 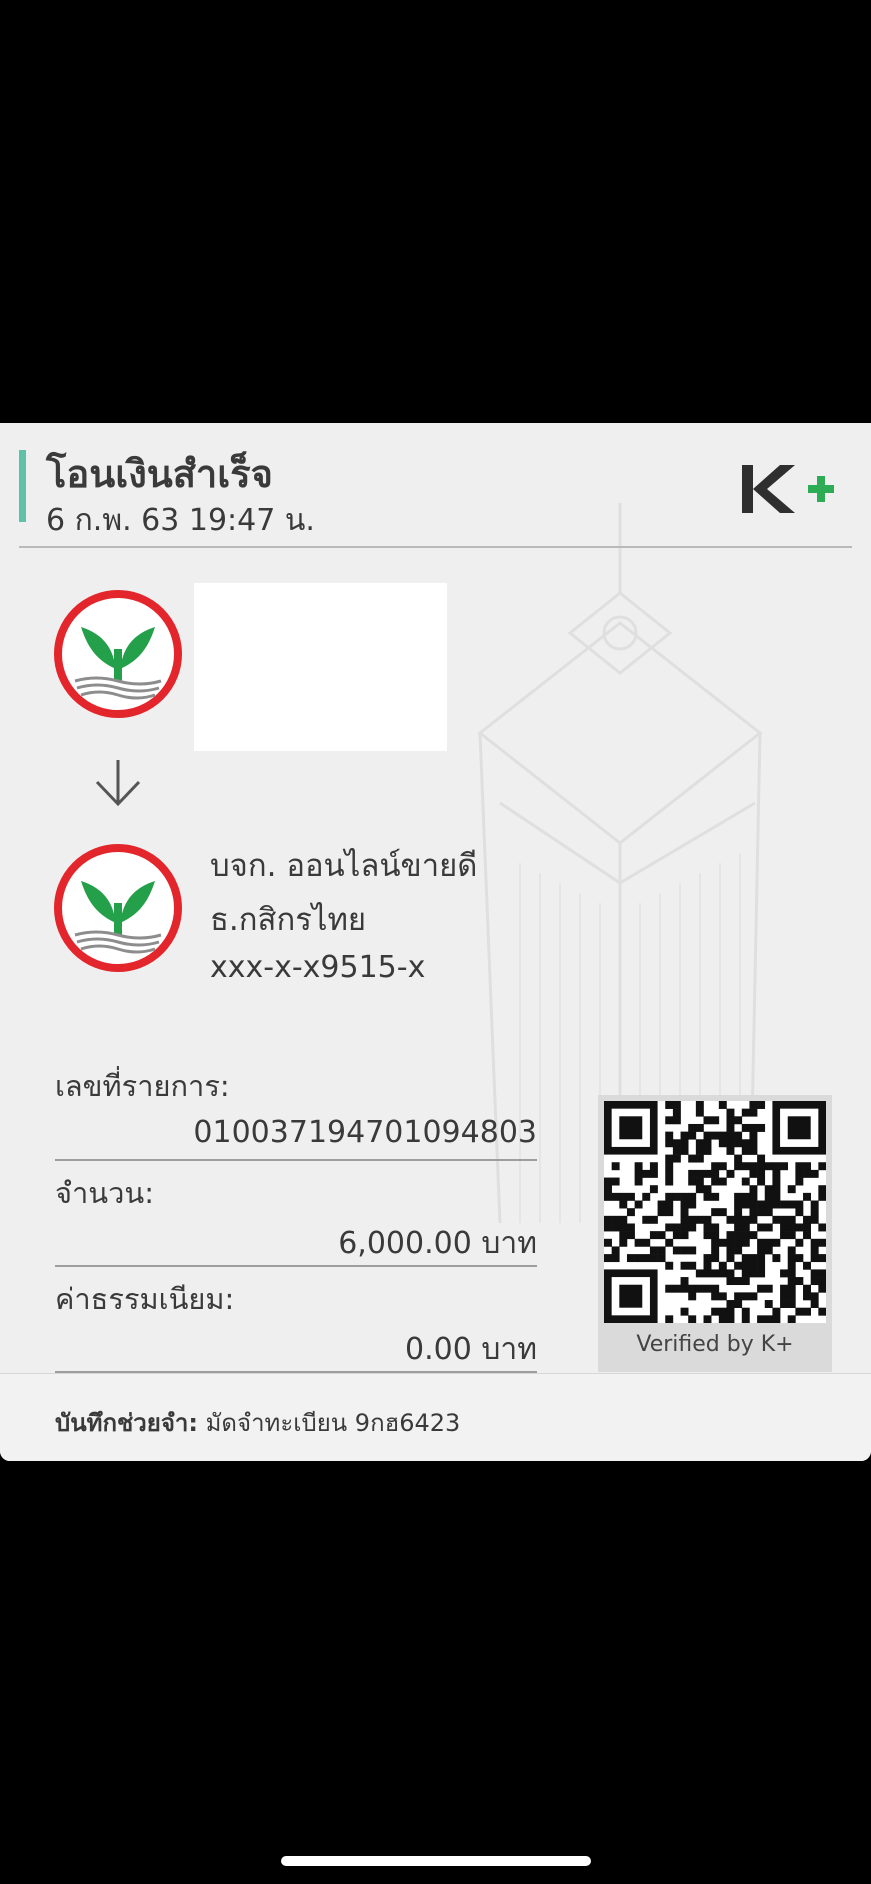 I want to click on reference-value: 010037194701094803, so click(x=365, y=1132).